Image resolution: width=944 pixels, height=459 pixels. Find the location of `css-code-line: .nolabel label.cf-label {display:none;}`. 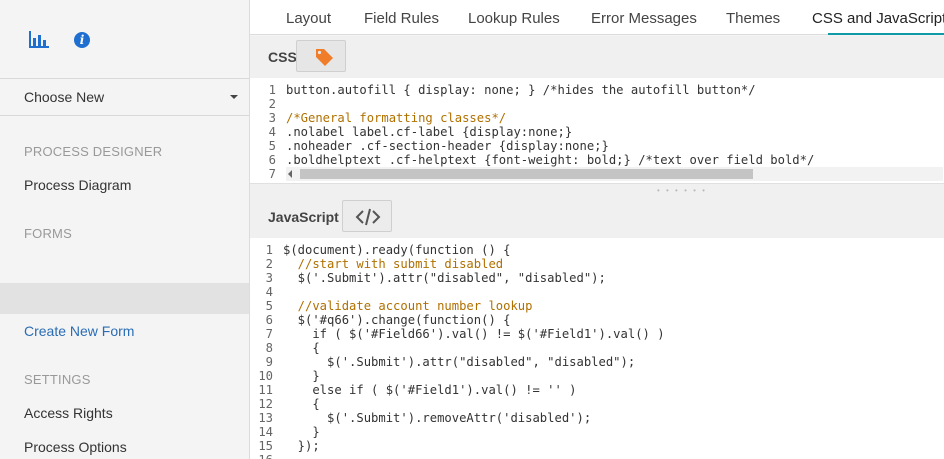

css-code-line: .nolabel label.cf-label {display:none;} is located at coordinates (429, 132).